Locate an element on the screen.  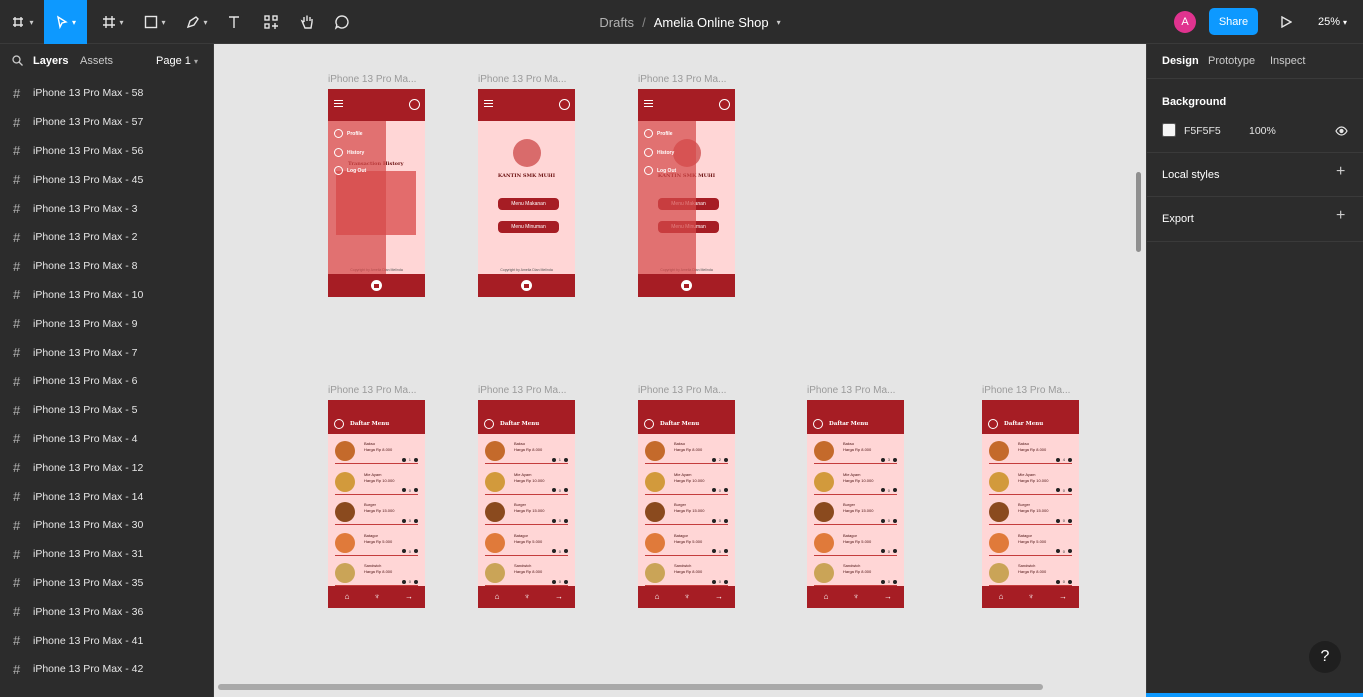
add-style-plus-icon: + is located at coordinates (1340, 172).